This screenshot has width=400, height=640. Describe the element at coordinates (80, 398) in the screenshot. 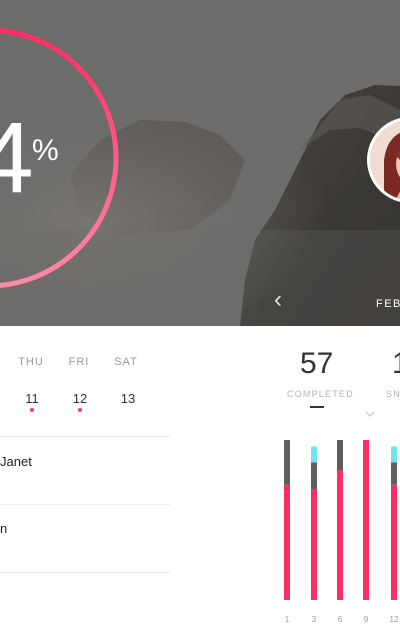

I see `date-12: 12` at that location.